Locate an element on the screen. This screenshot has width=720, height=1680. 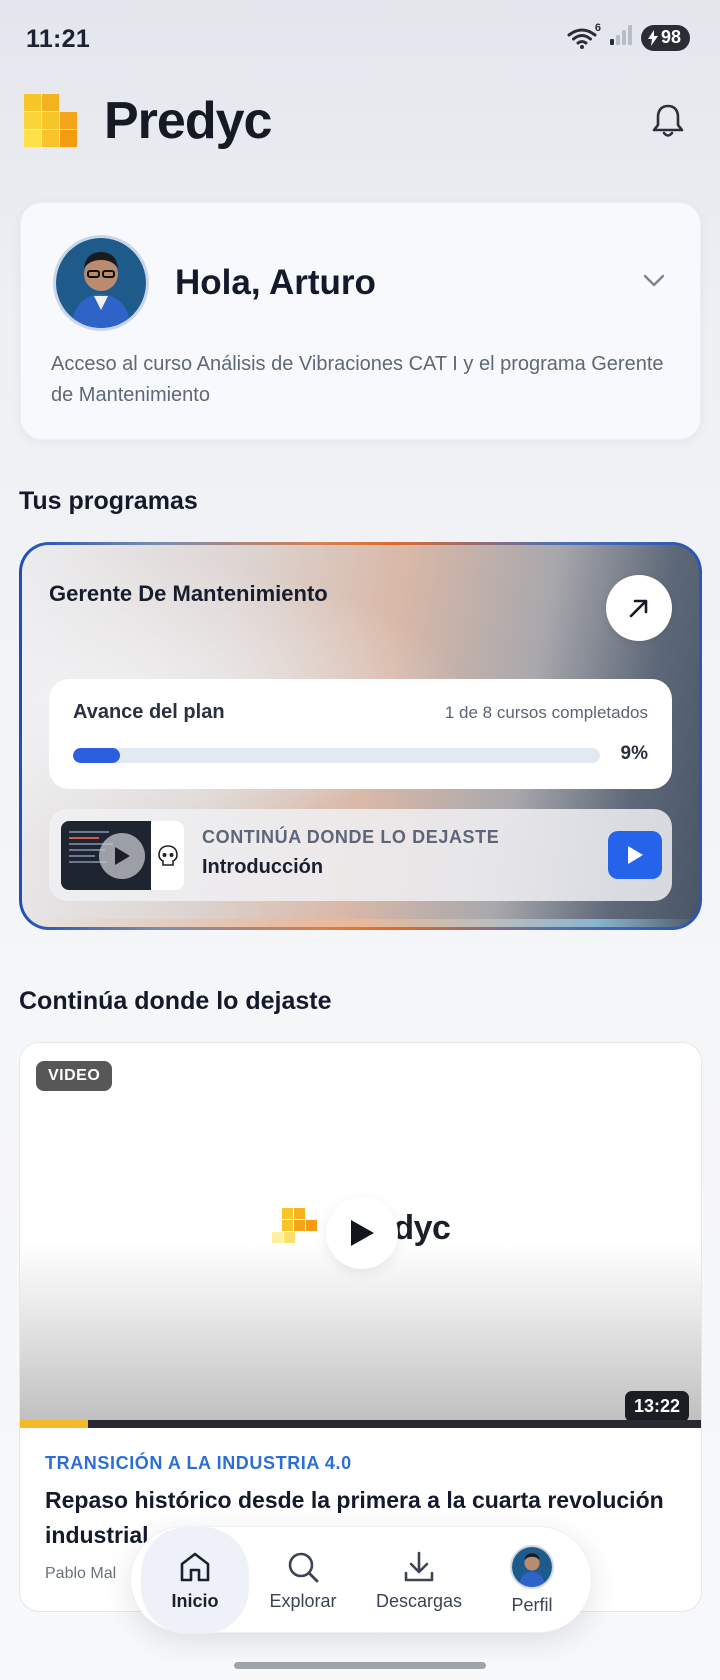
nav-label-inicio: Inicio is located at coordinates (195, 1601).